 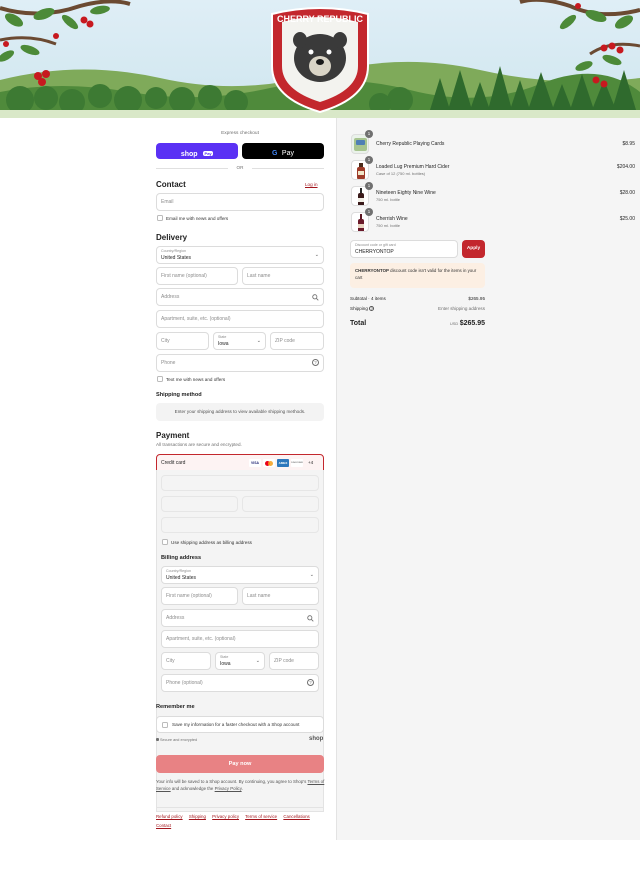 I want to click on city-field: City, so click(x=182, y=341).